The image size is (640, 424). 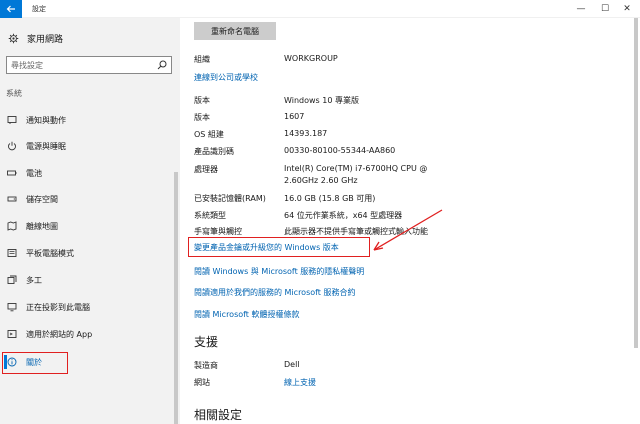 I want to click on rename-pc-button: 重新命名電腦, so click(x=235, y=31).